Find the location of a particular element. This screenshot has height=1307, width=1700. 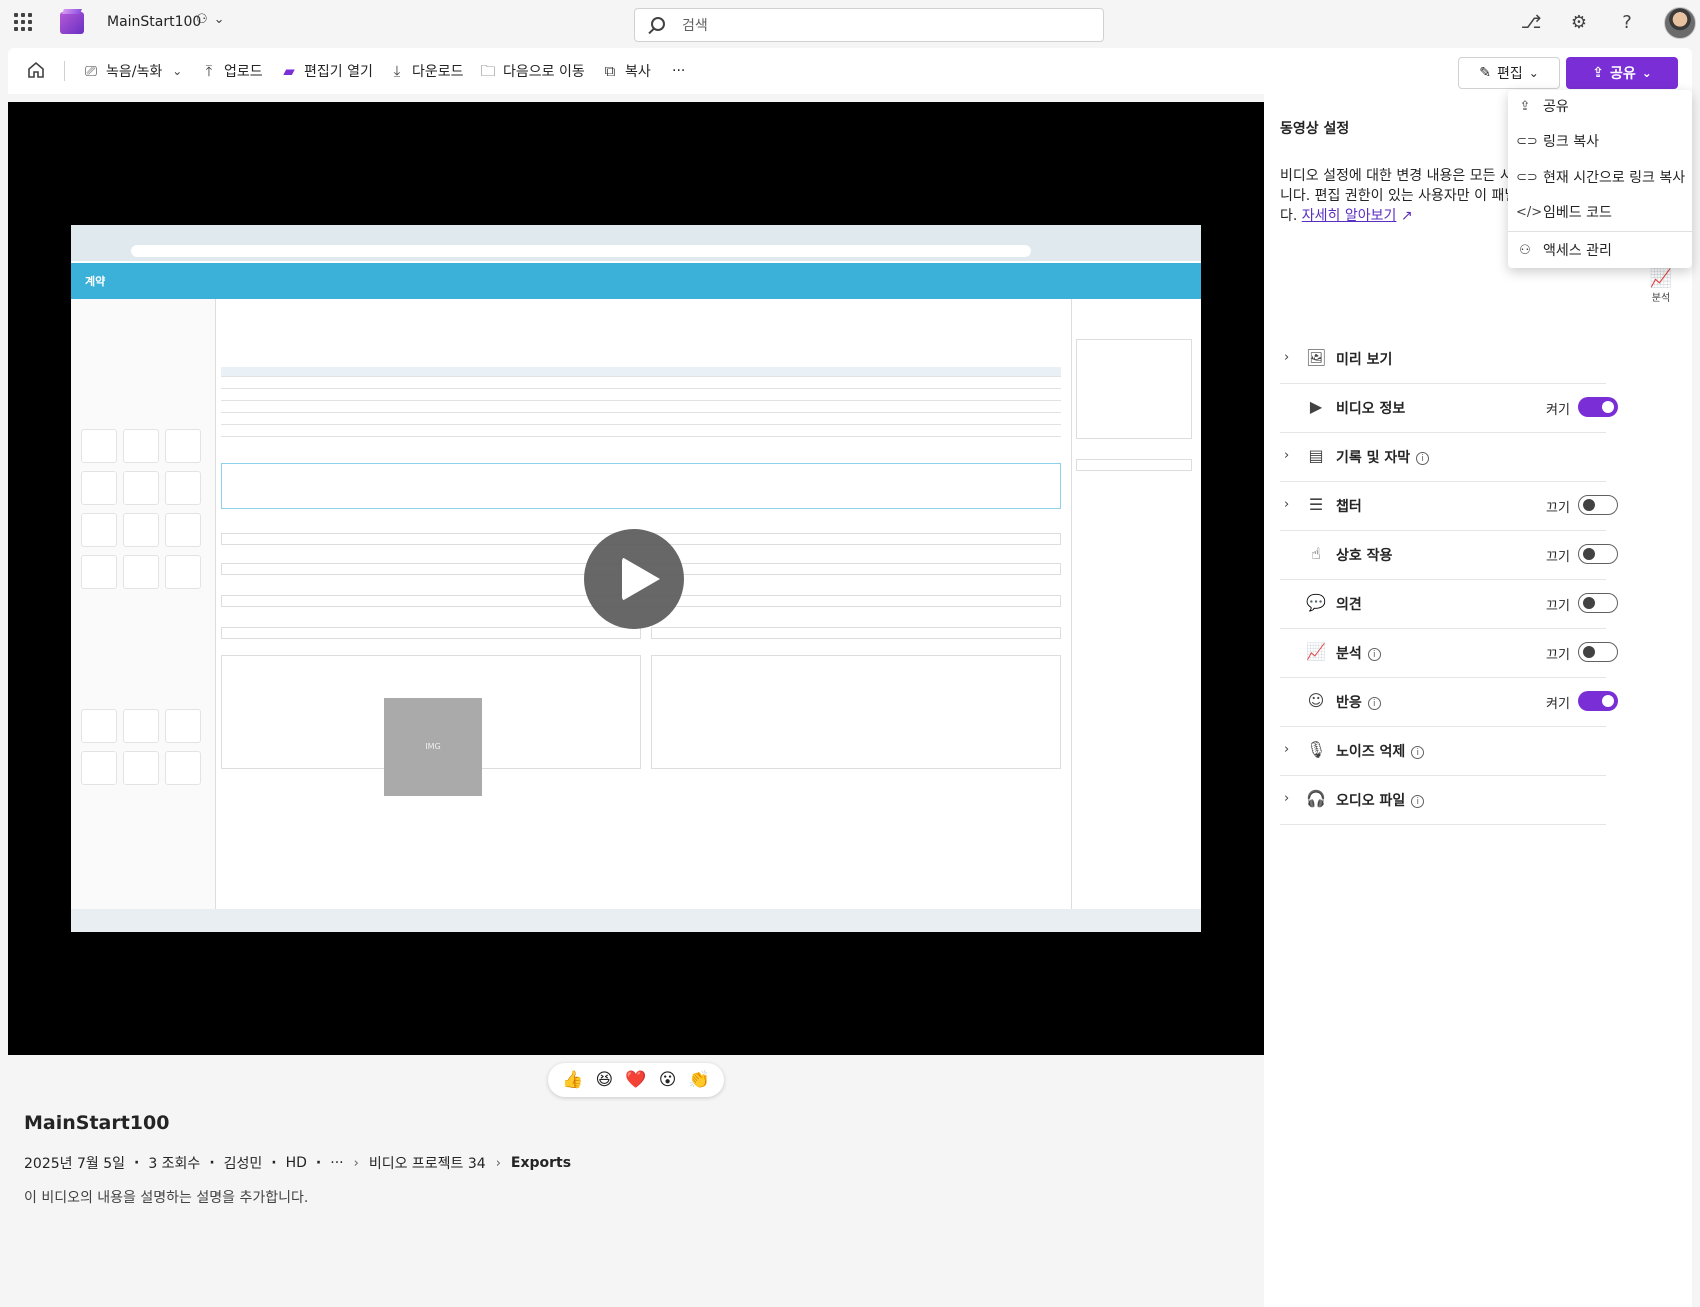

setting-icon: ☰ is located at coordinates (1316, 504).